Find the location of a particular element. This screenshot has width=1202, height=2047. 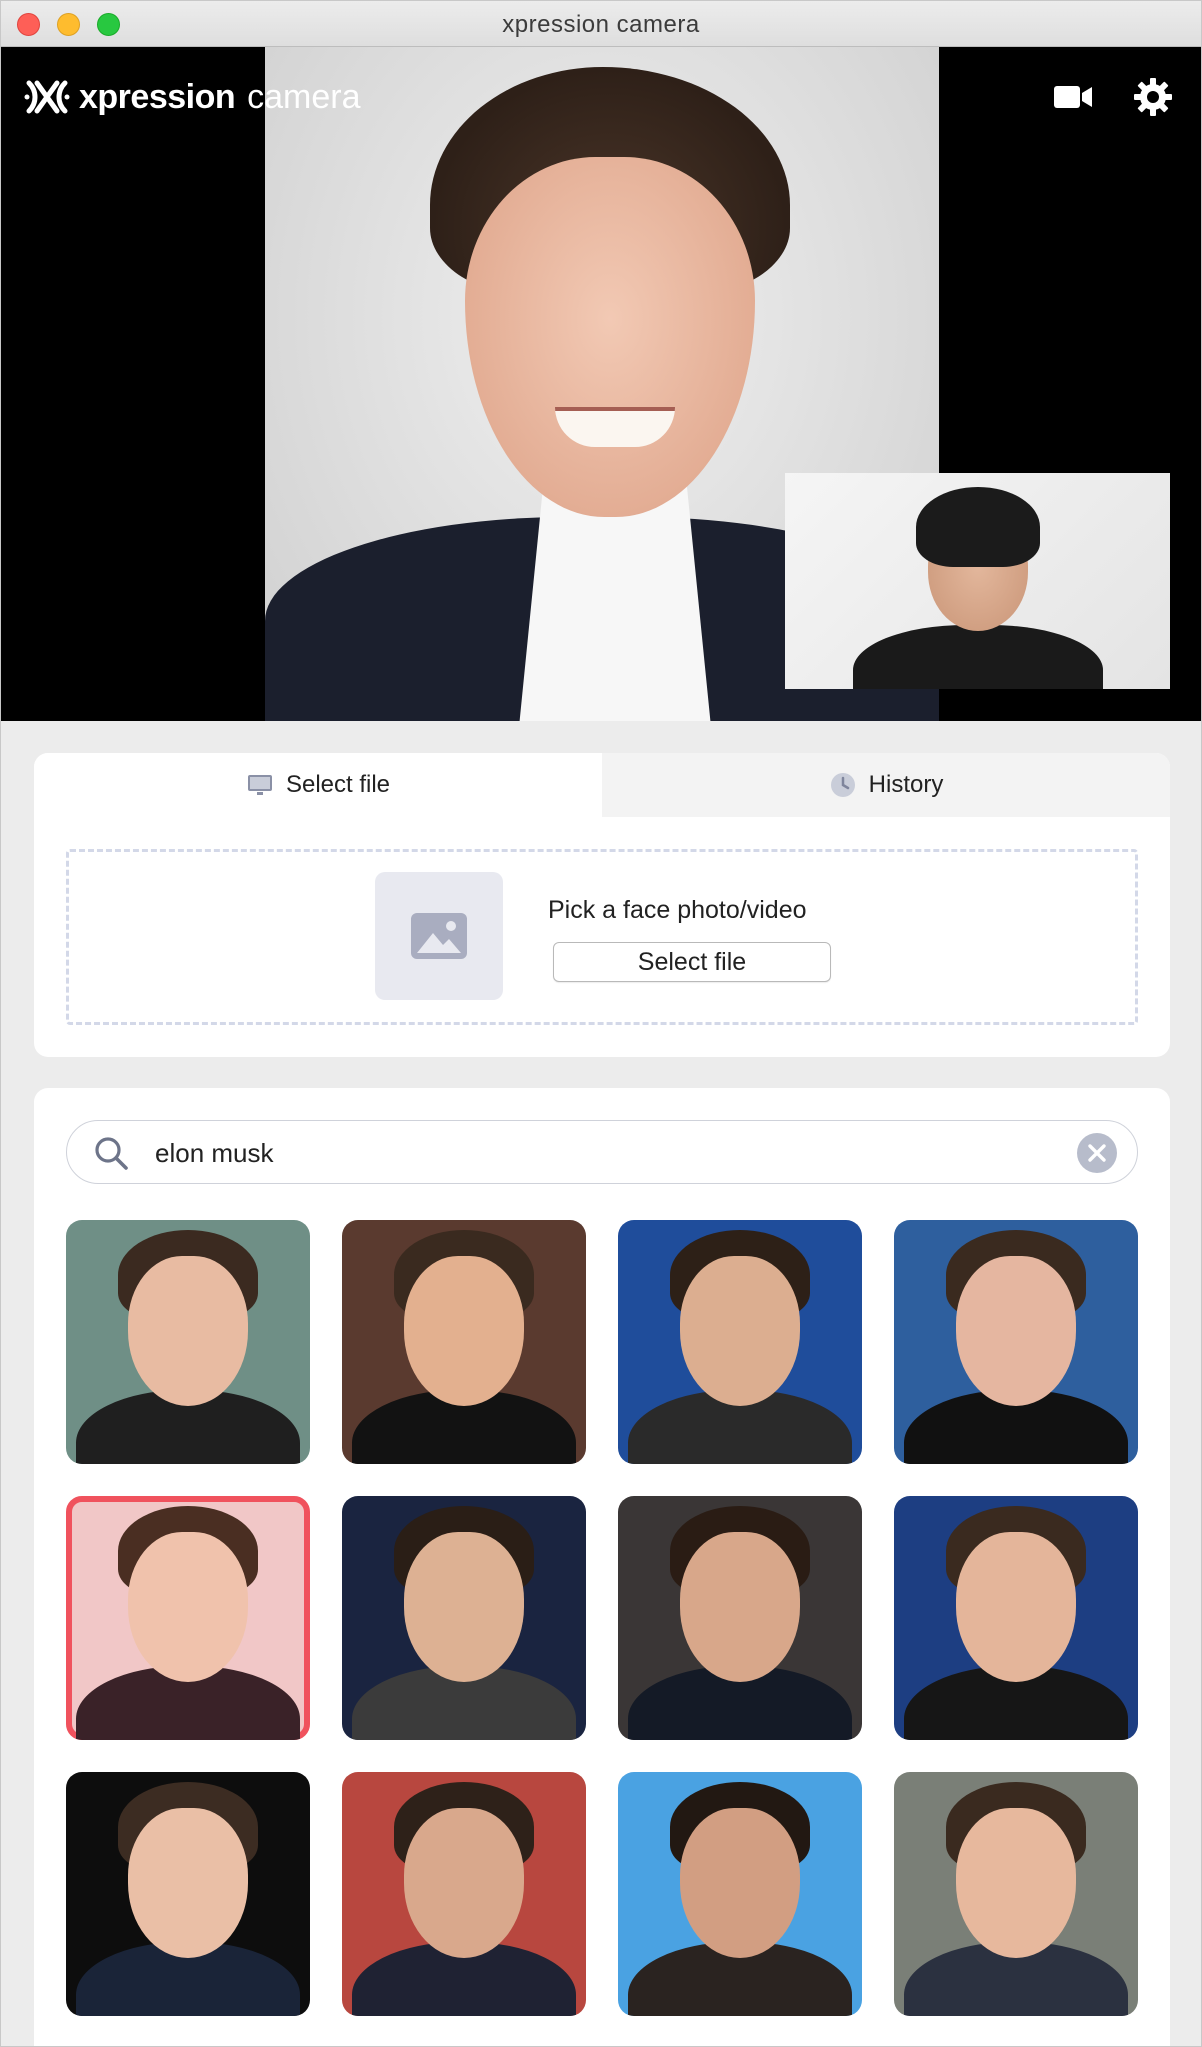

tab-history: History is located at coordinates (886, 785).